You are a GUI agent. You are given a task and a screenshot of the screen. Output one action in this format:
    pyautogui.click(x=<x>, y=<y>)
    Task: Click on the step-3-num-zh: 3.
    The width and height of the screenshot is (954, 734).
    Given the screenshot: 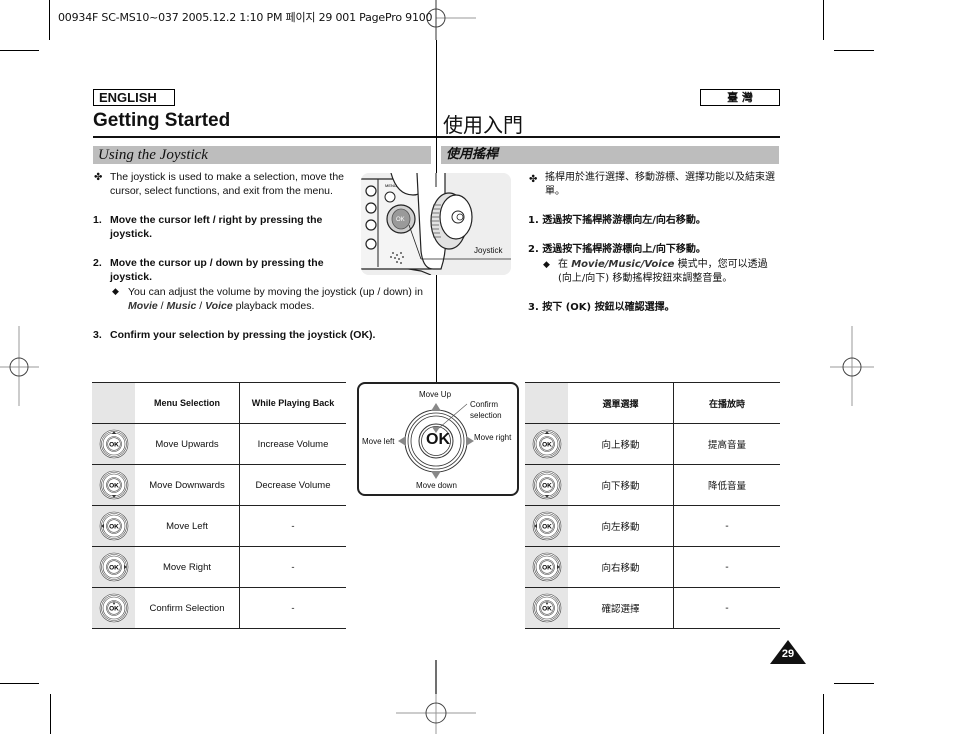 What is the action you would take?
    pyautogui.click(x=533, y=307)
    